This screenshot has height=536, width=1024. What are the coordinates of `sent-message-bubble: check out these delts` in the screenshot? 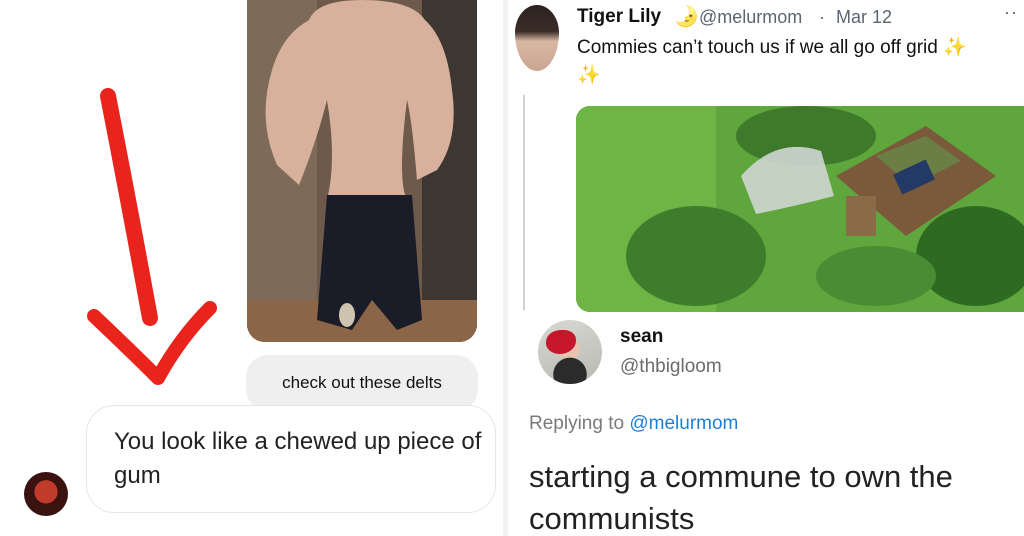 It's located at (362, 383).